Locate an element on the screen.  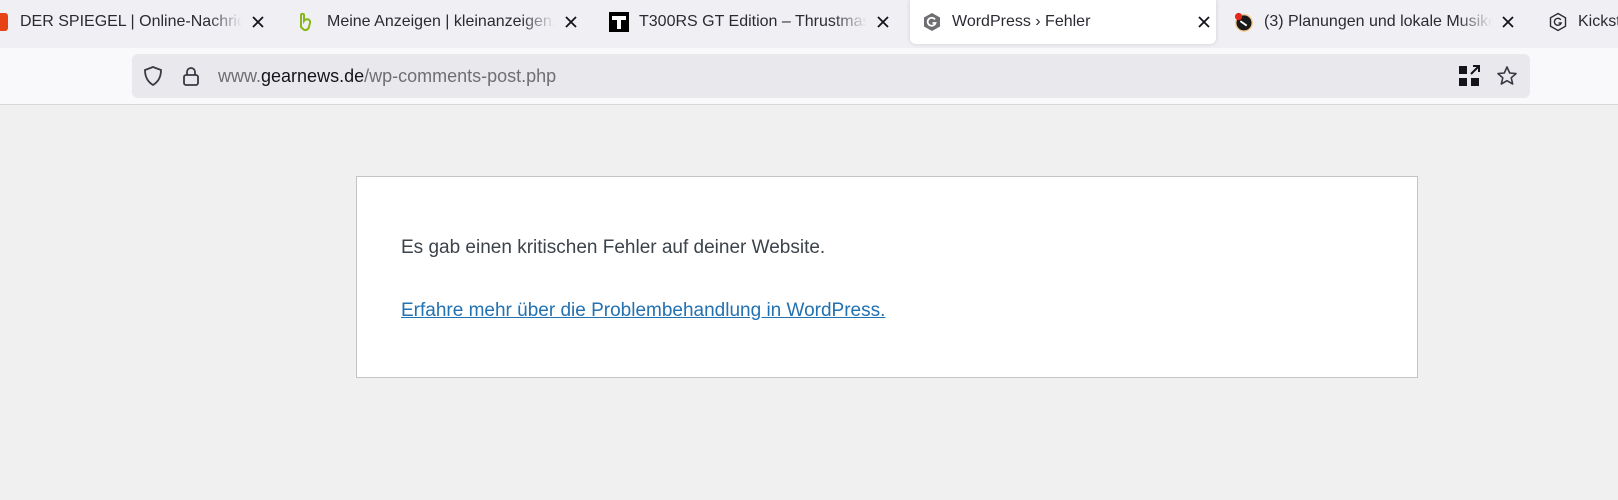
tab-kickstarter: Kickst is located at coordinates (1583, 22).